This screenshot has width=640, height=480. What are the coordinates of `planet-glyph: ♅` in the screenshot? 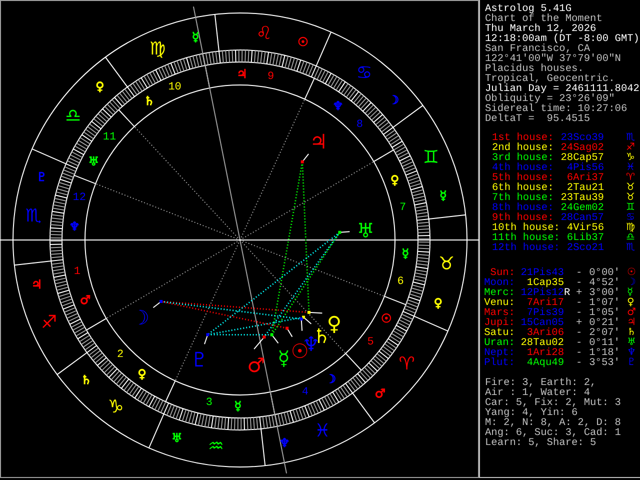 It's located at (631, 343).